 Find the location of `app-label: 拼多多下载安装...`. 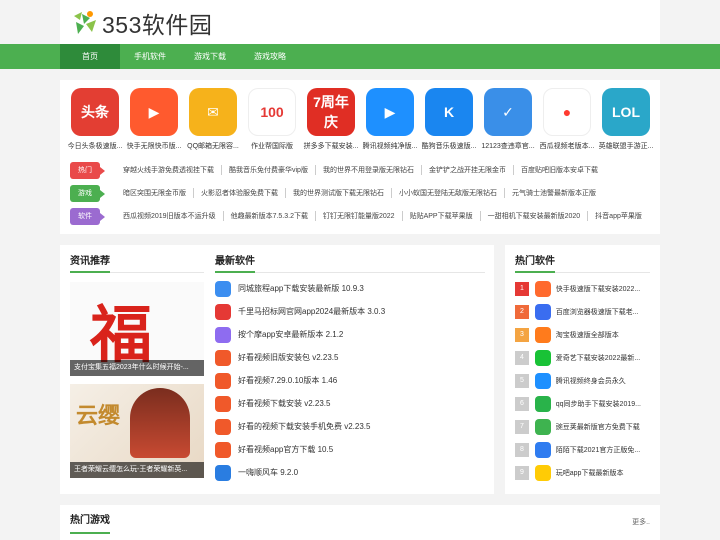

app-label: 拼多多下载安装... is located at coordinates (331, 146).